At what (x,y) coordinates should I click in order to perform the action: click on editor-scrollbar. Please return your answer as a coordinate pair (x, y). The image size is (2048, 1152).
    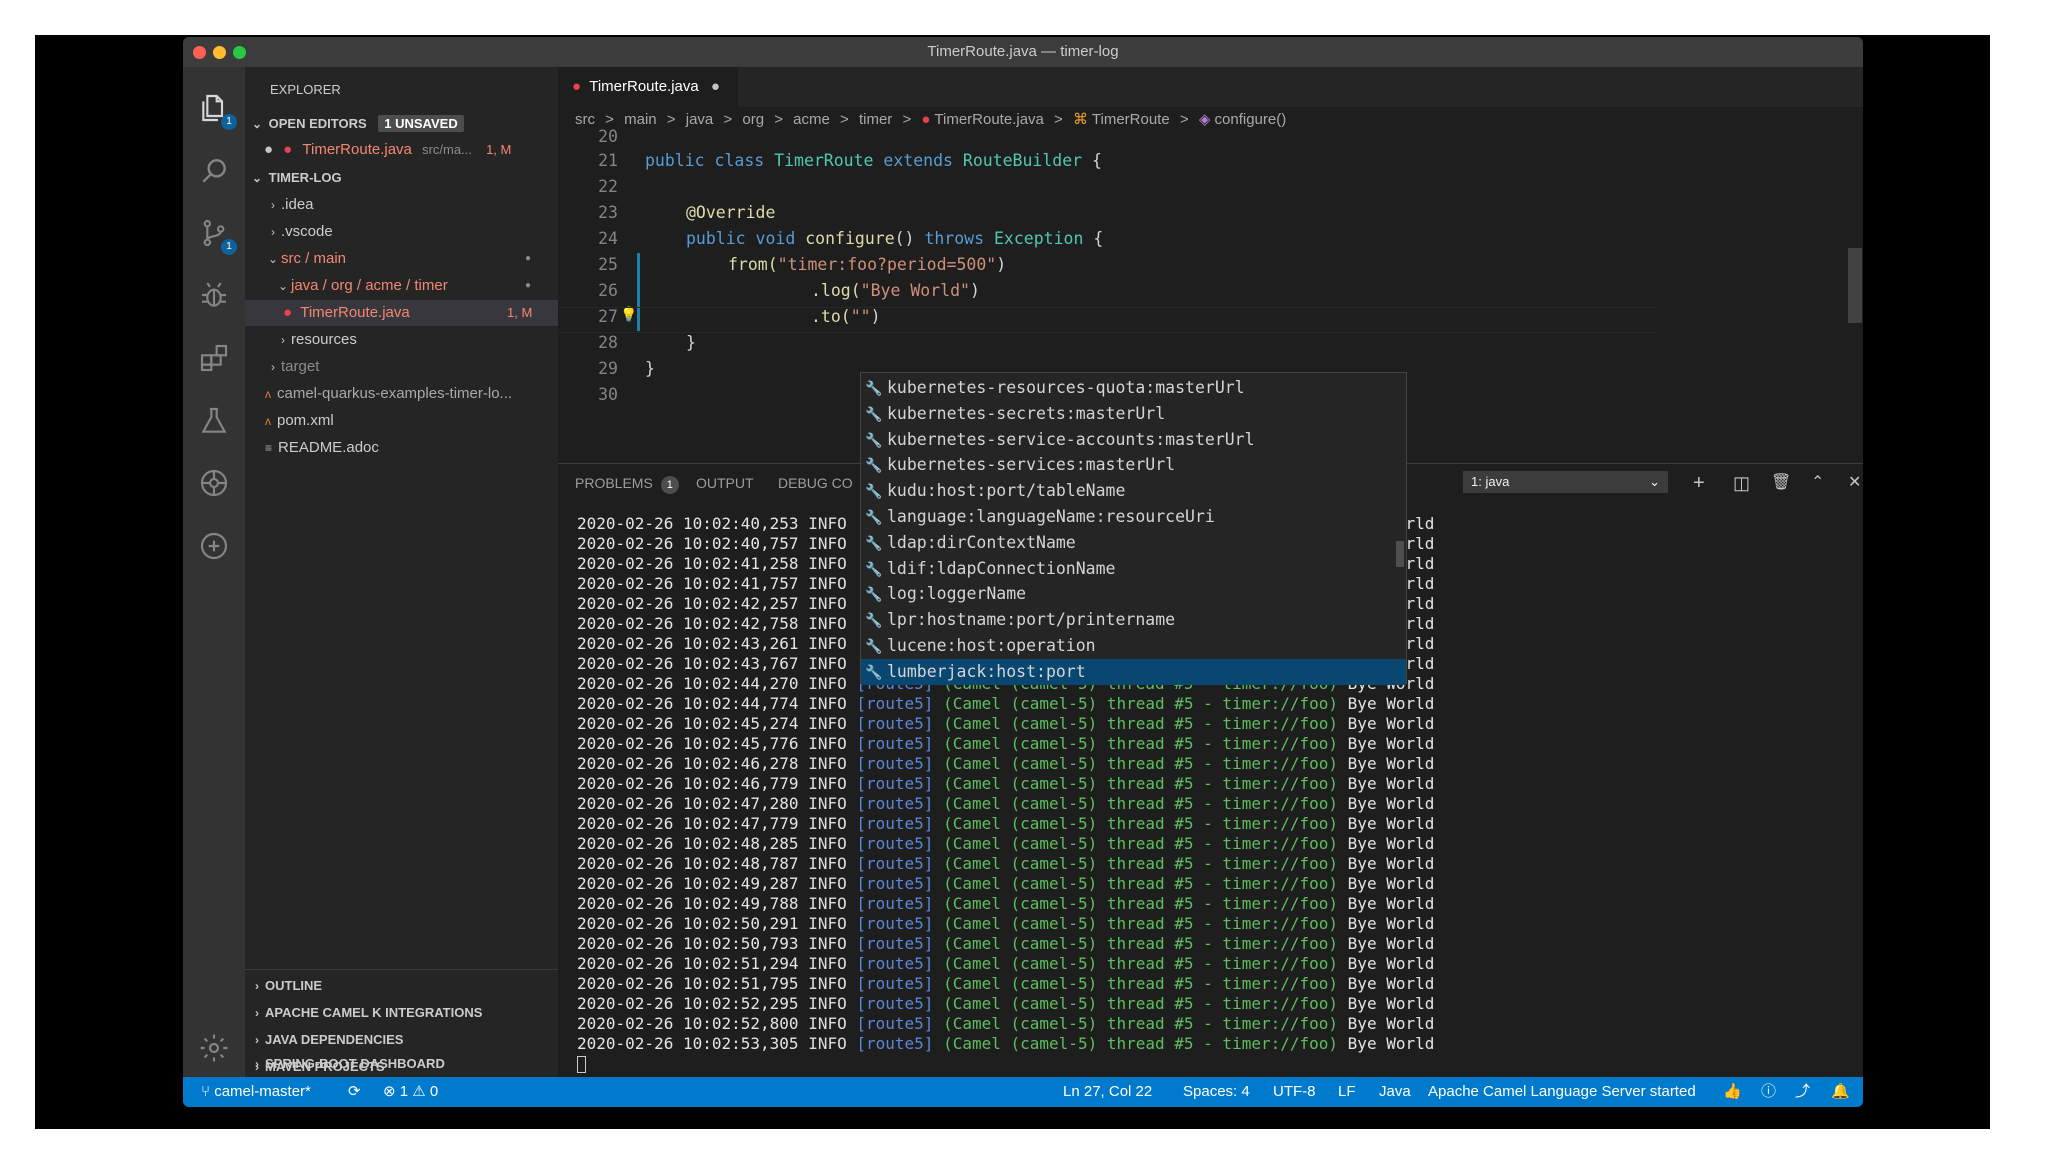
    Looking at the image, I should click on (1855, 285).